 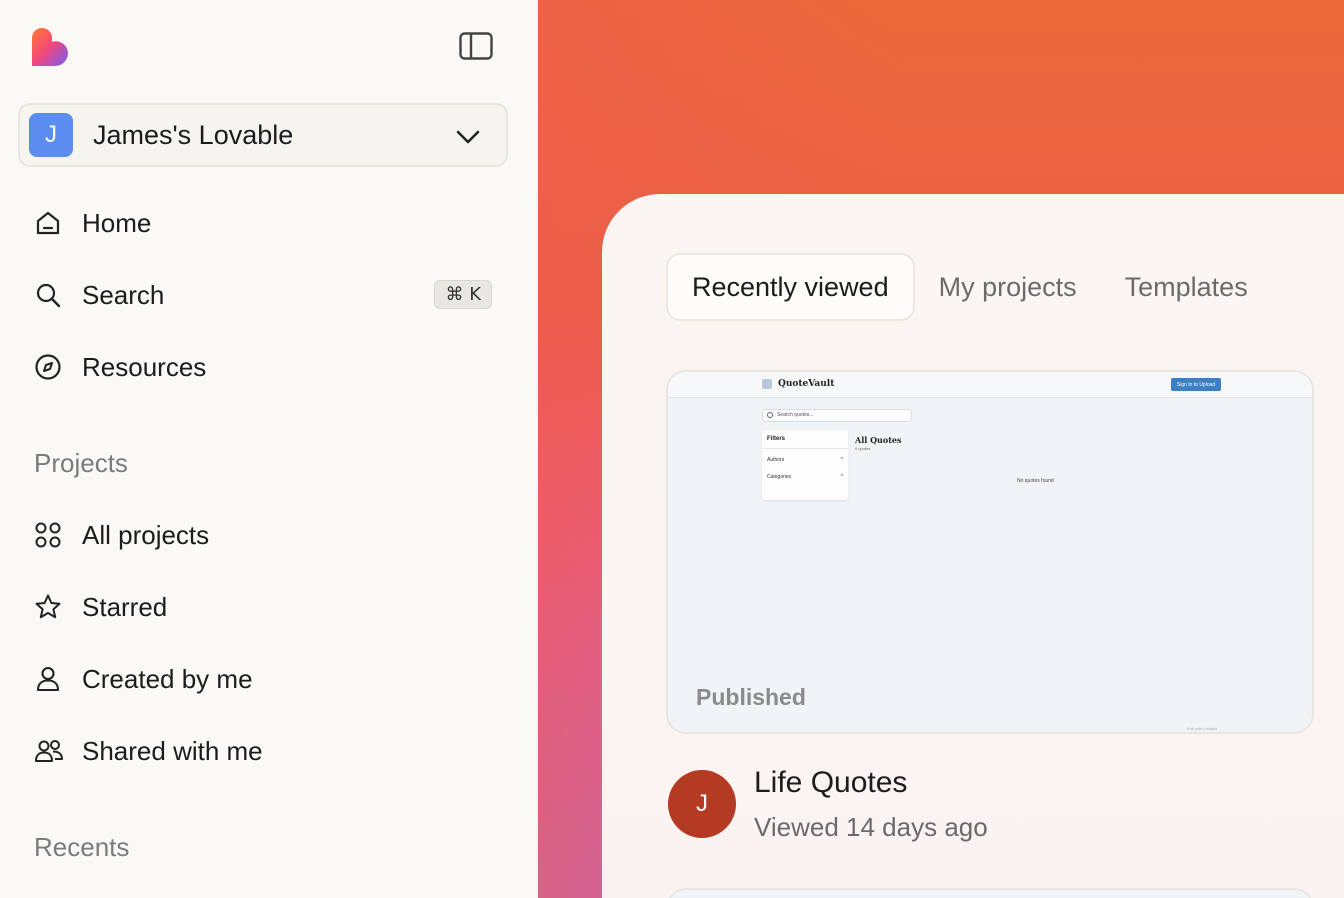 I want to click on thumbnail-logo-icon, so click(x=767, y=384).